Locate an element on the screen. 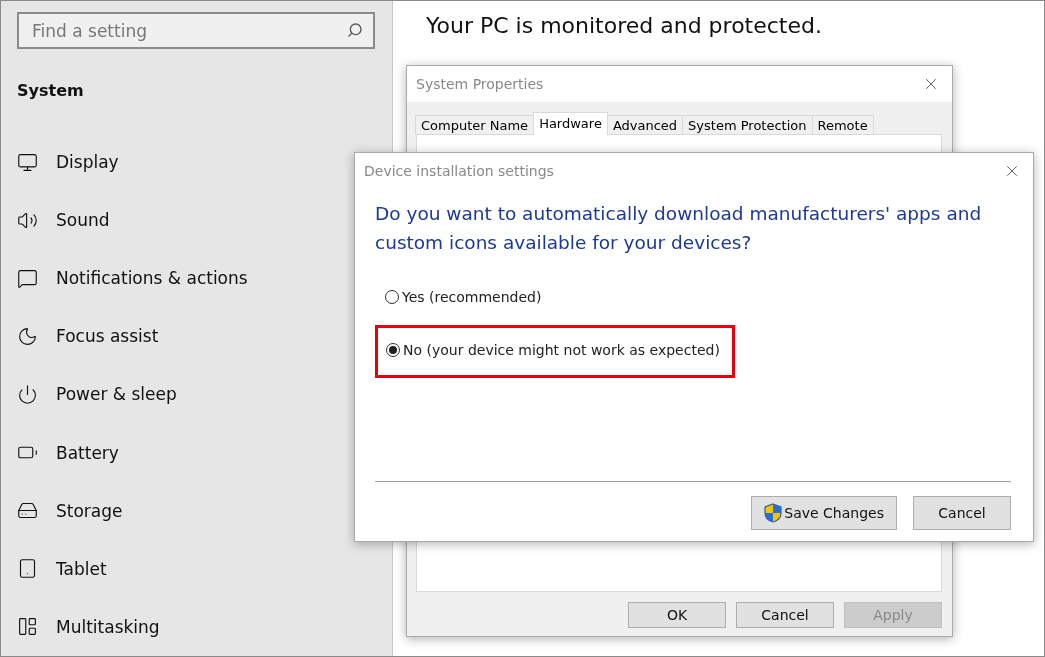 This screenshot has height=657, width=1045. sidebar-item: Battery is located at coordinates (87, 452).